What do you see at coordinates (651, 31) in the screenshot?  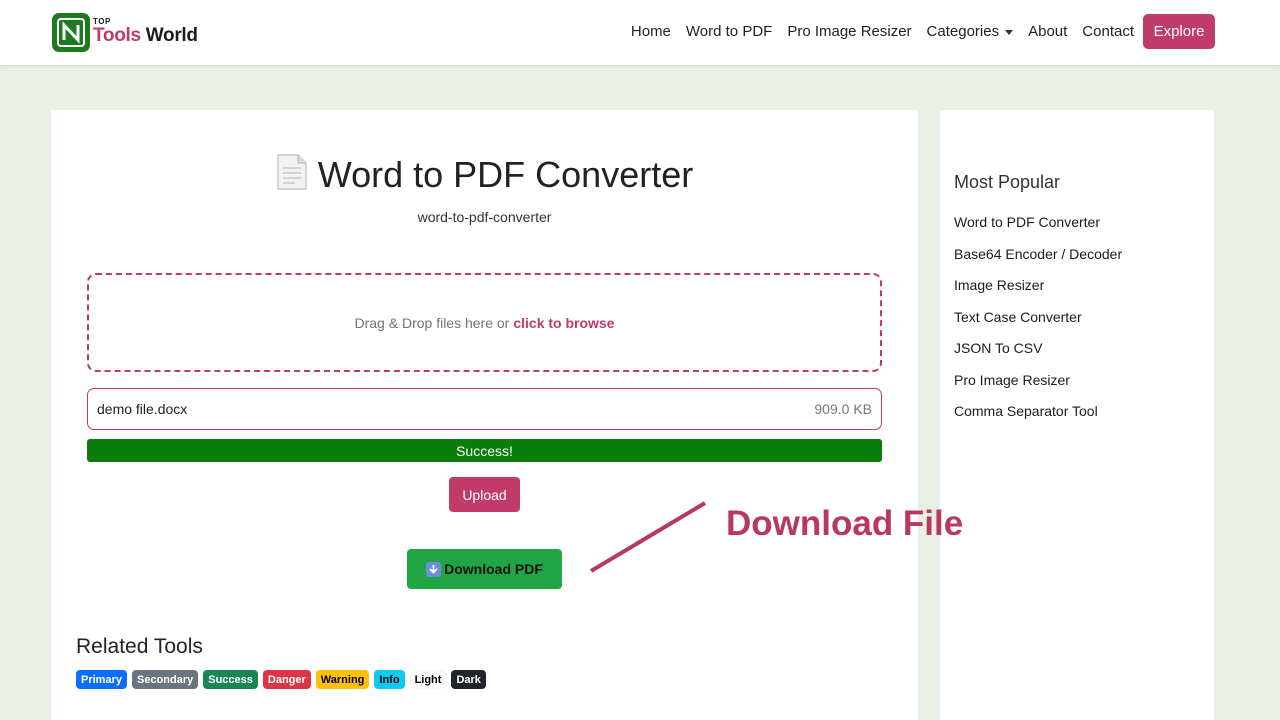 I see `nav-home: Home` at bounding box center [651, 31].